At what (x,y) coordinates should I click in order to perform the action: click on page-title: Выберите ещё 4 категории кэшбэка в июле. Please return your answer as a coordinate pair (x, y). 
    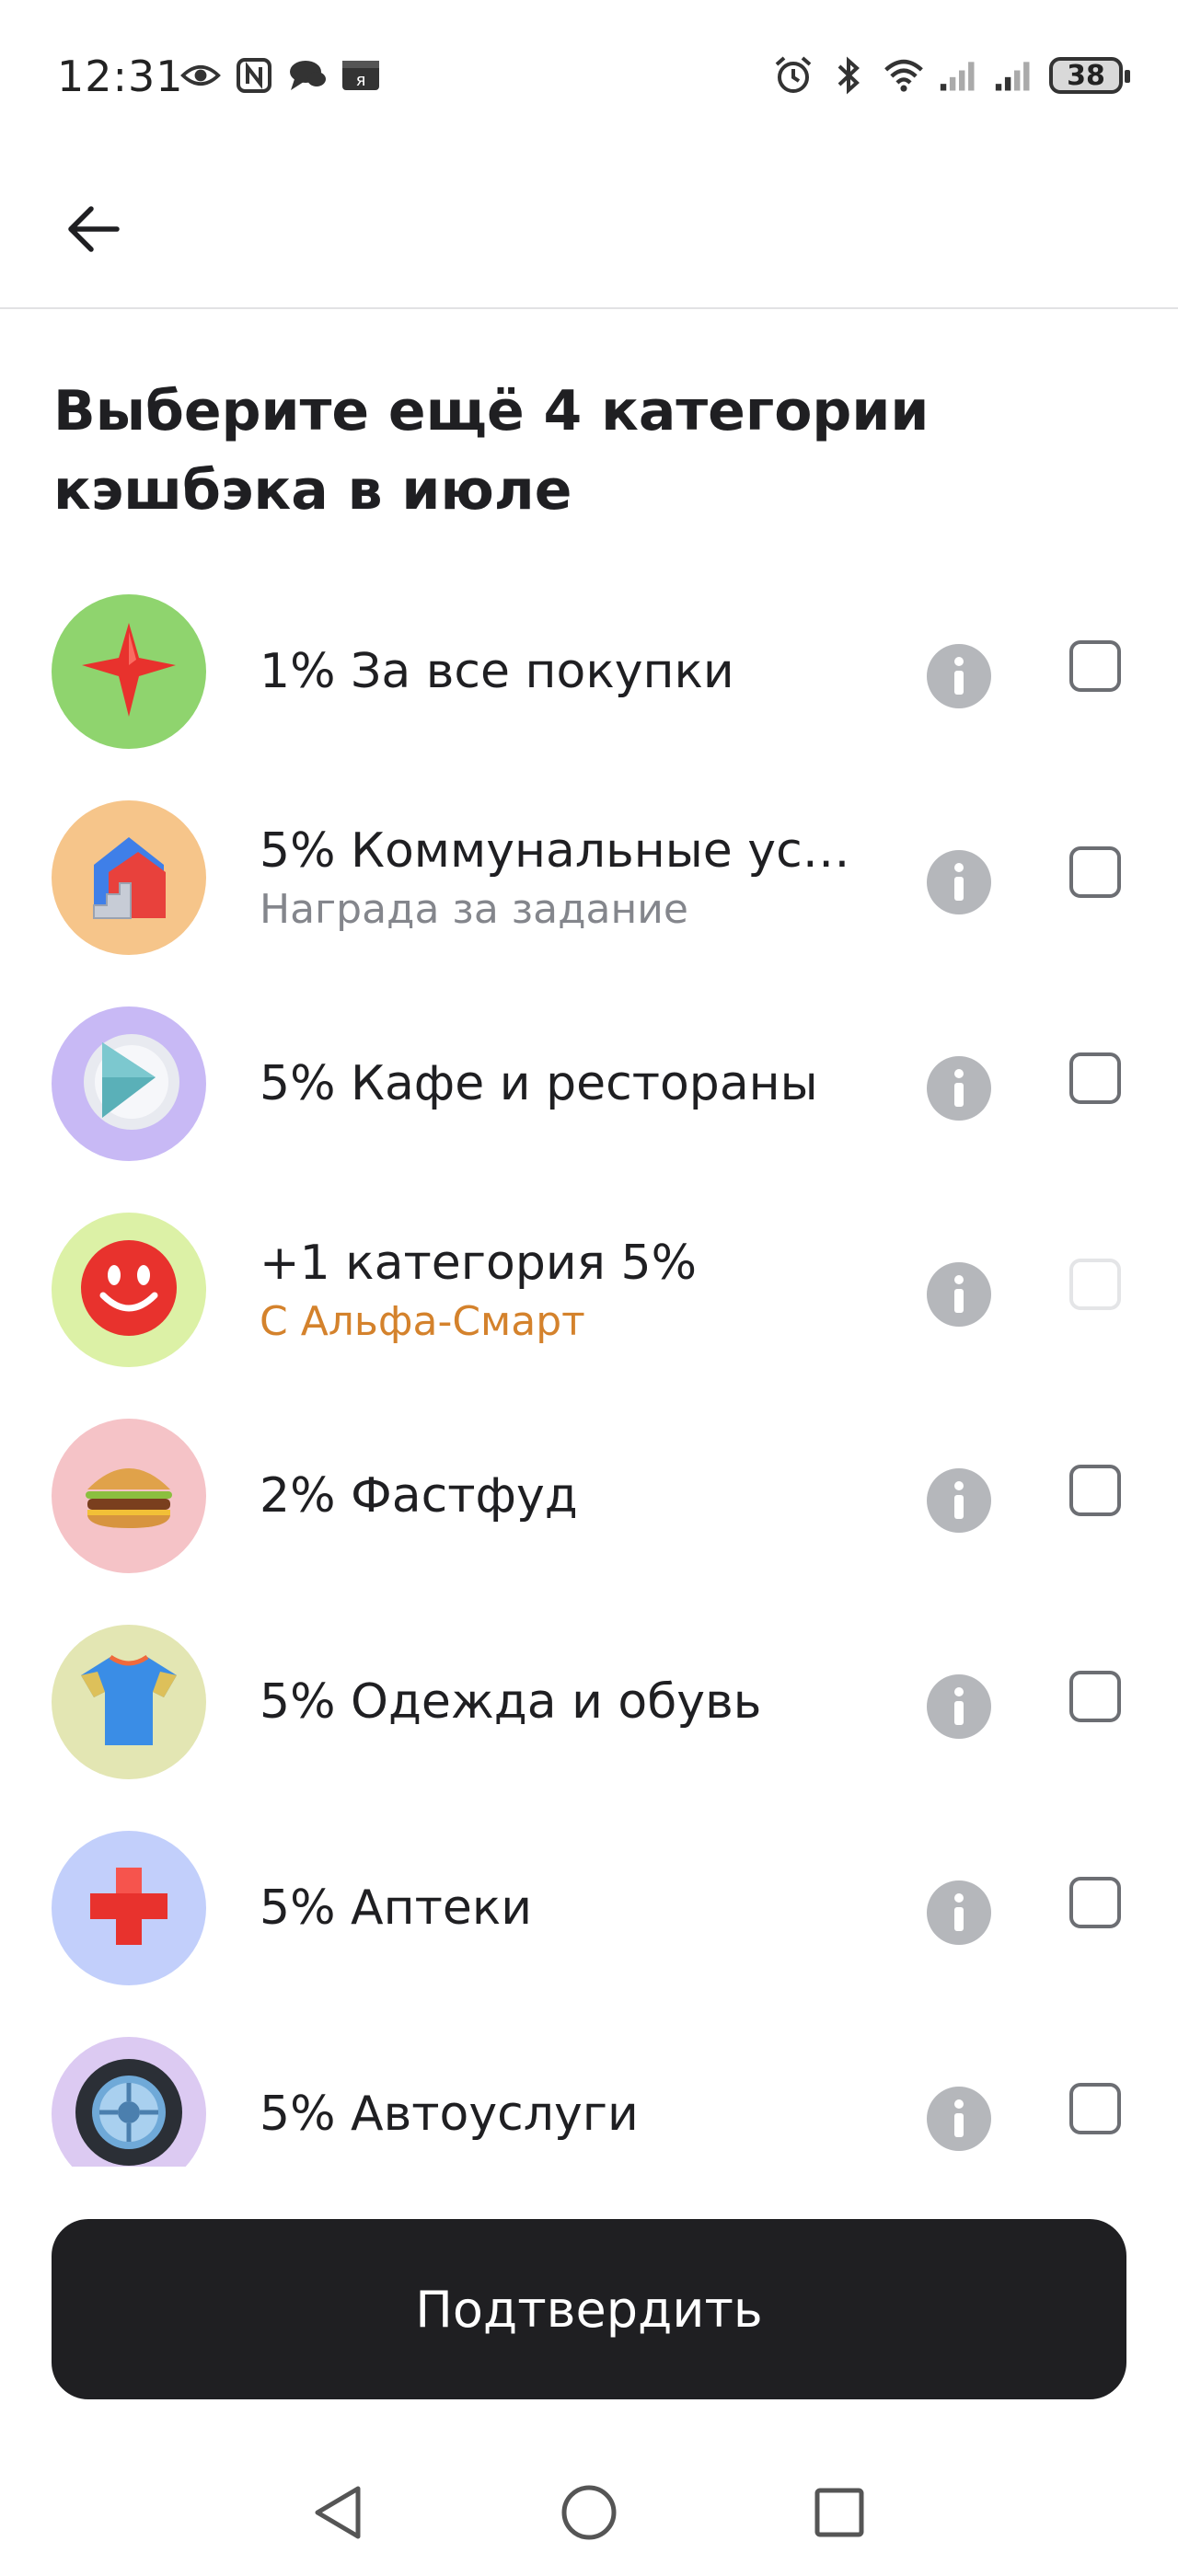
    Looking at the image, I should click on (492, 451).